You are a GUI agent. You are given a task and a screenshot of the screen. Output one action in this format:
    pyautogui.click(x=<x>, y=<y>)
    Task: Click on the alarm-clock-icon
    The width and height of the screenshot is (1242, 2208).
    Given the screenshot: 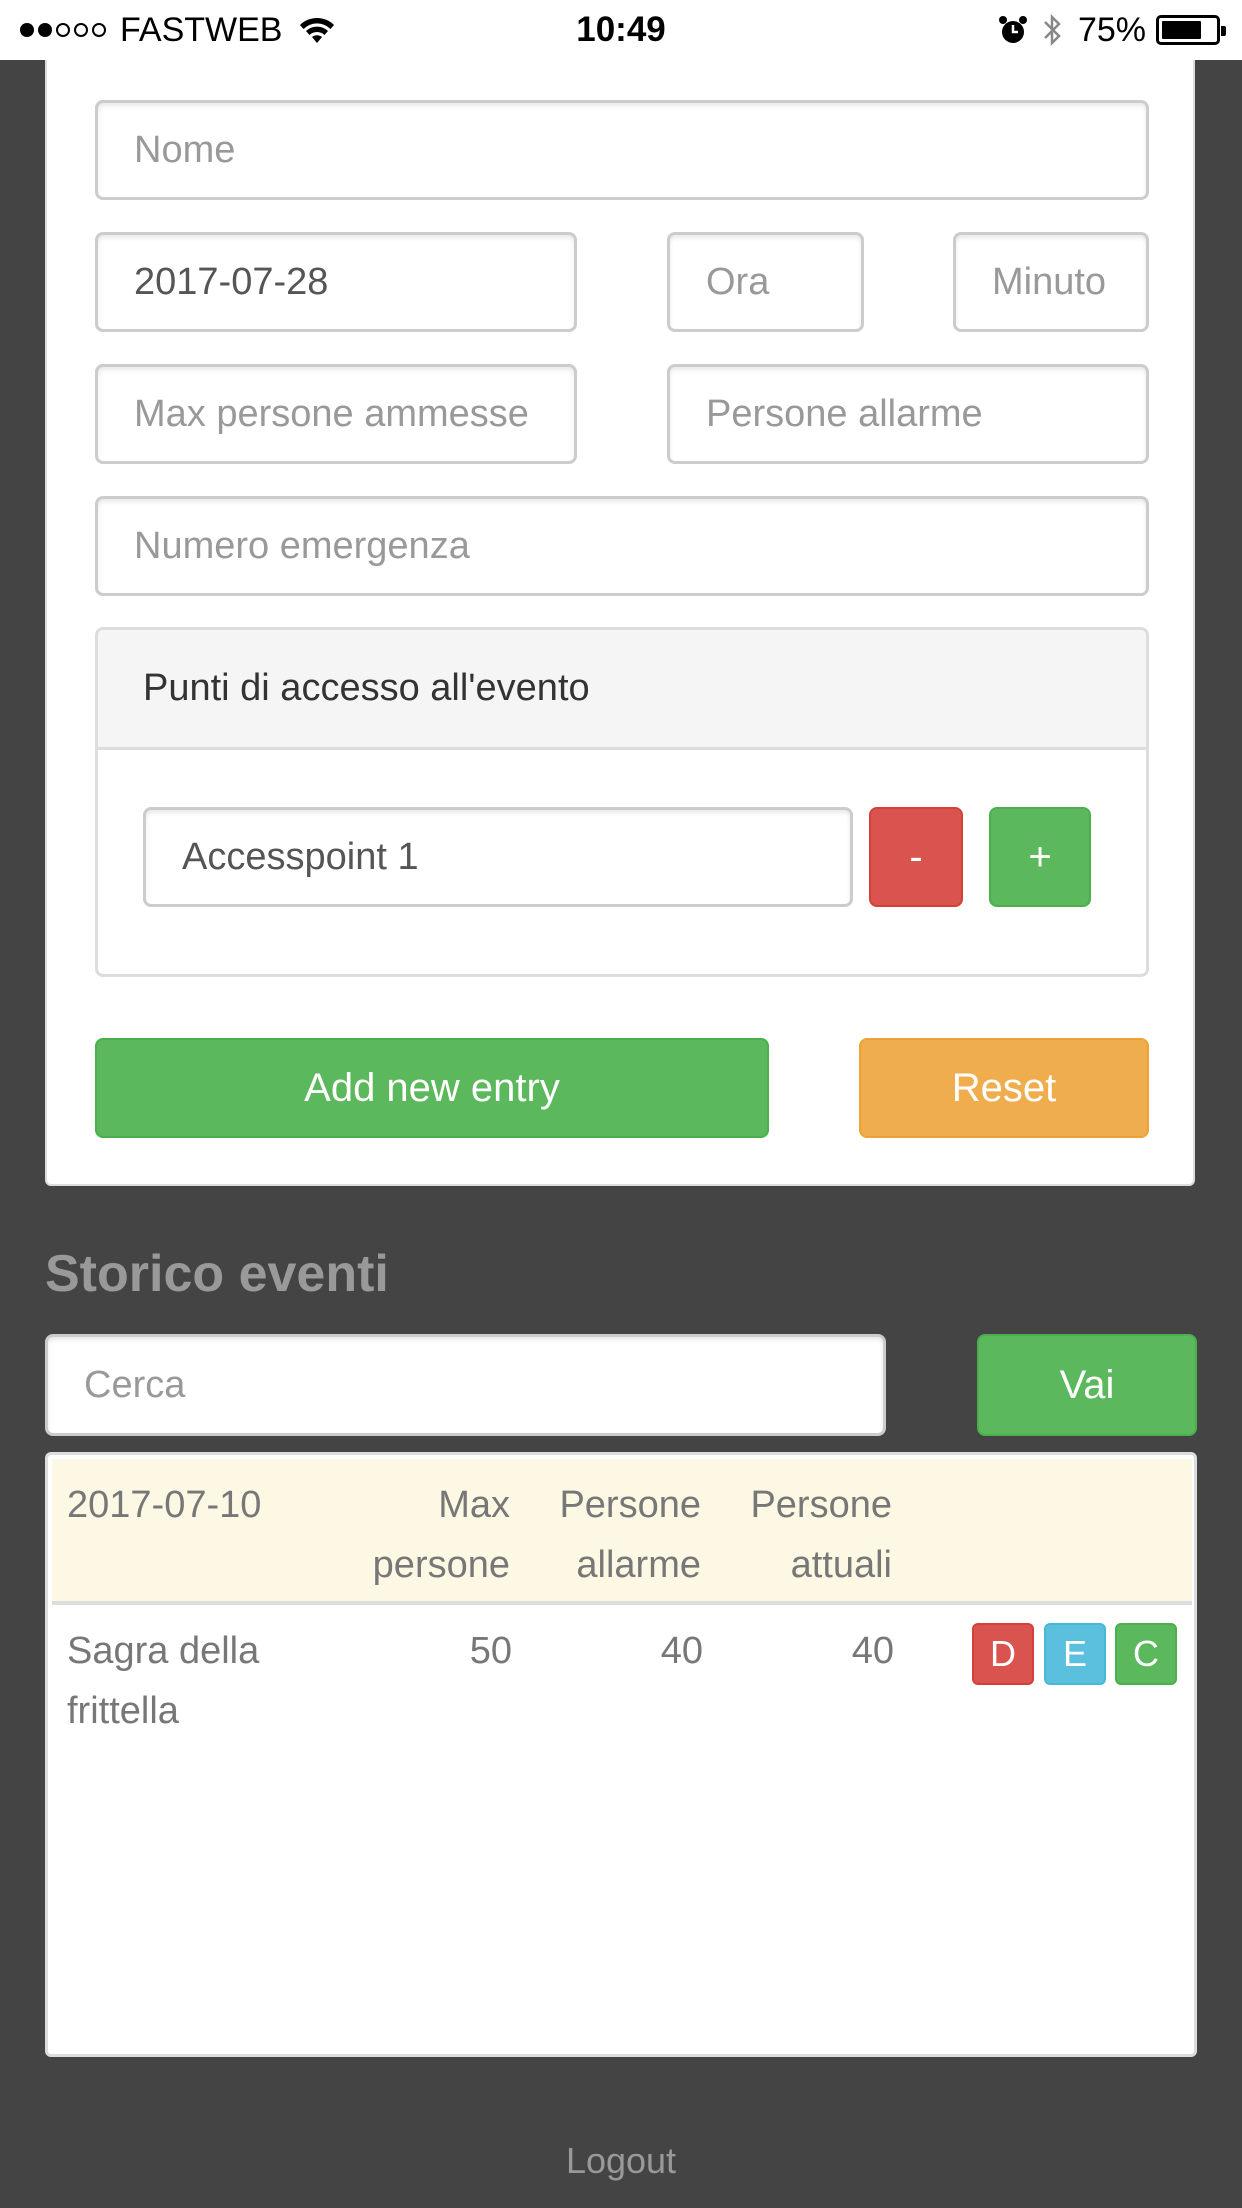 What is the action you would take?
    pyautogui.click(x=1012, y=29)
    